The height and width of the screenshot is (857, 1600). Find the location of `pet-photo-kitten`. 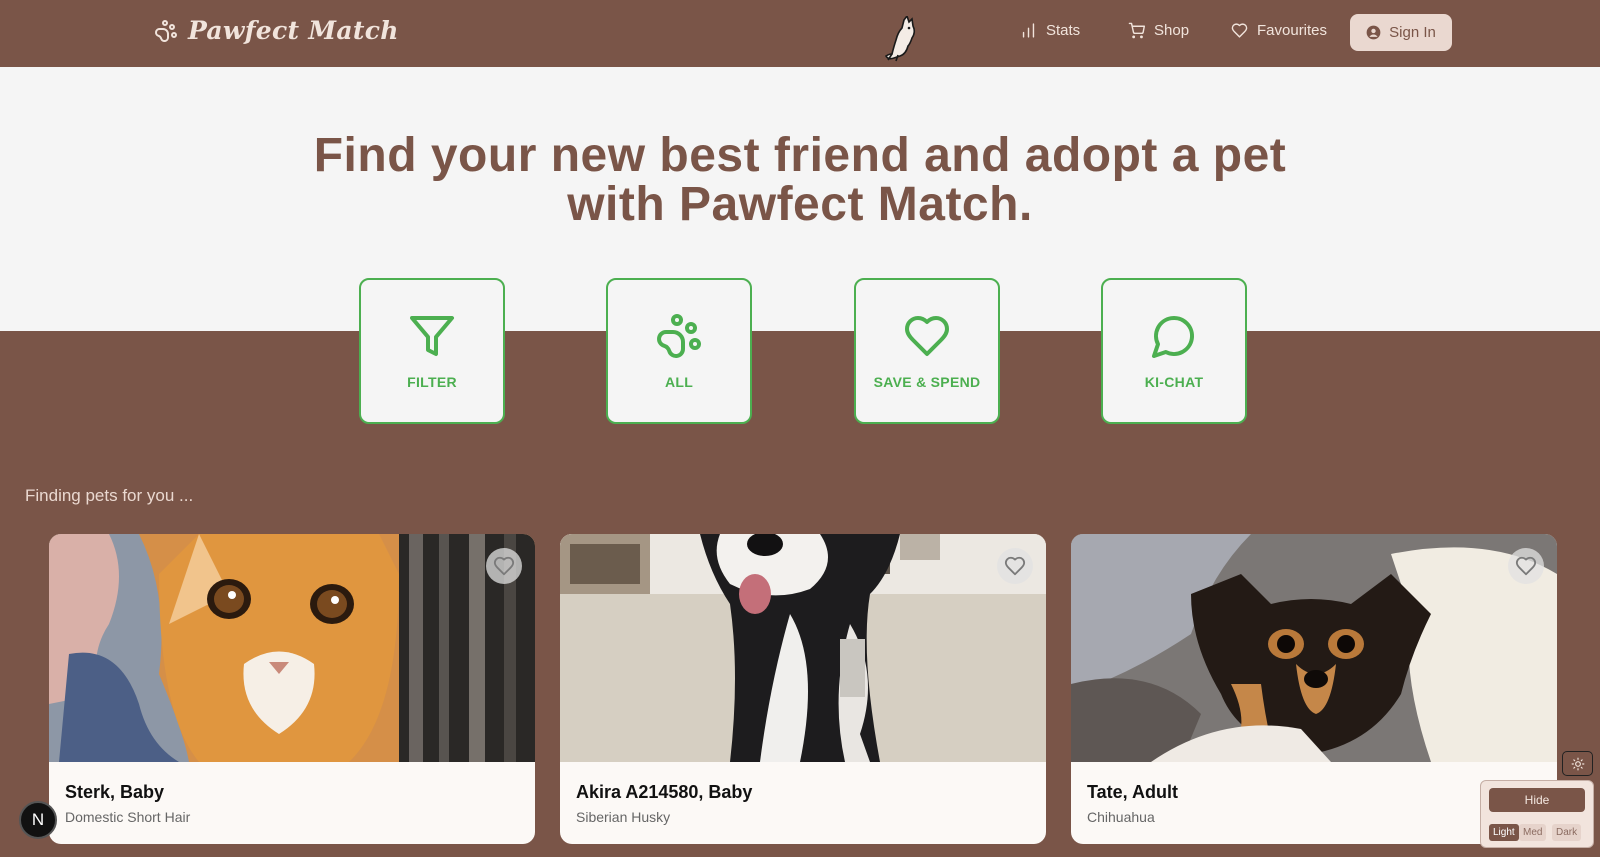

pet-photo-kitten is located at coordinates (292, 648).